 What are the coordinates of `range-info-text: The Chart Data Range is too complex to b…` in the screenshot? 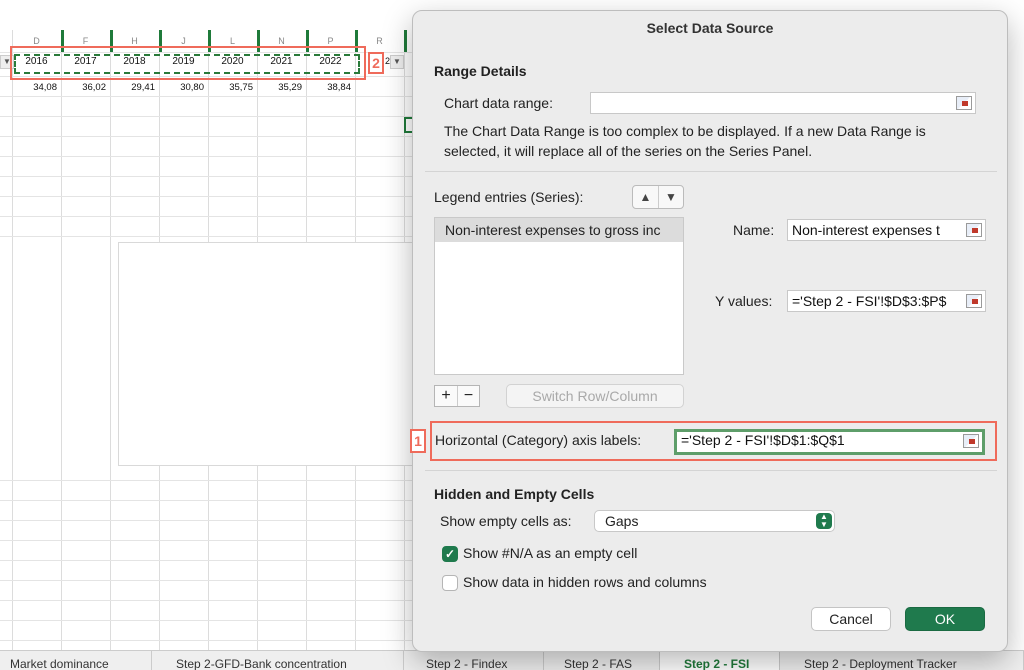 It's located at (685, 141).